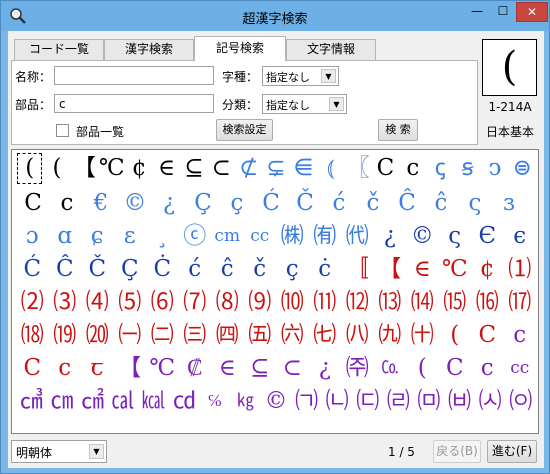  I want to click on glyph-cell: Č, so click(305, 203).